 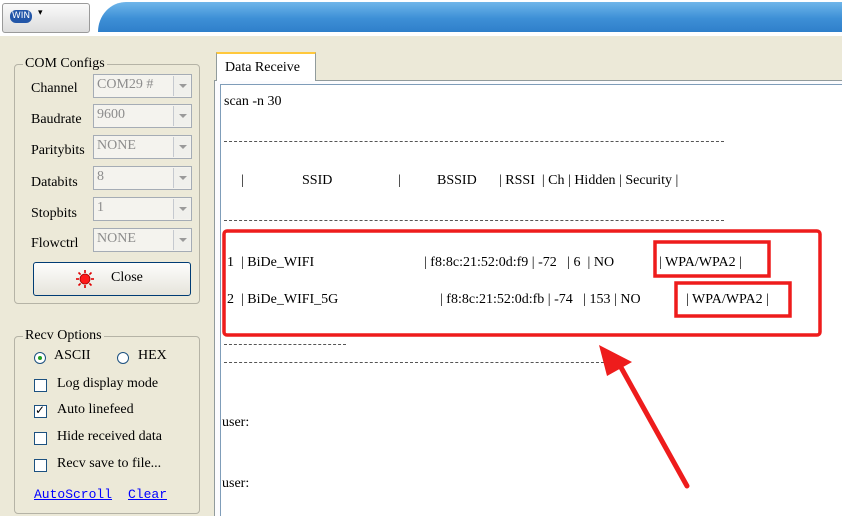 I want to click on pointer-arrow-icon, so click(x=644, y=417).